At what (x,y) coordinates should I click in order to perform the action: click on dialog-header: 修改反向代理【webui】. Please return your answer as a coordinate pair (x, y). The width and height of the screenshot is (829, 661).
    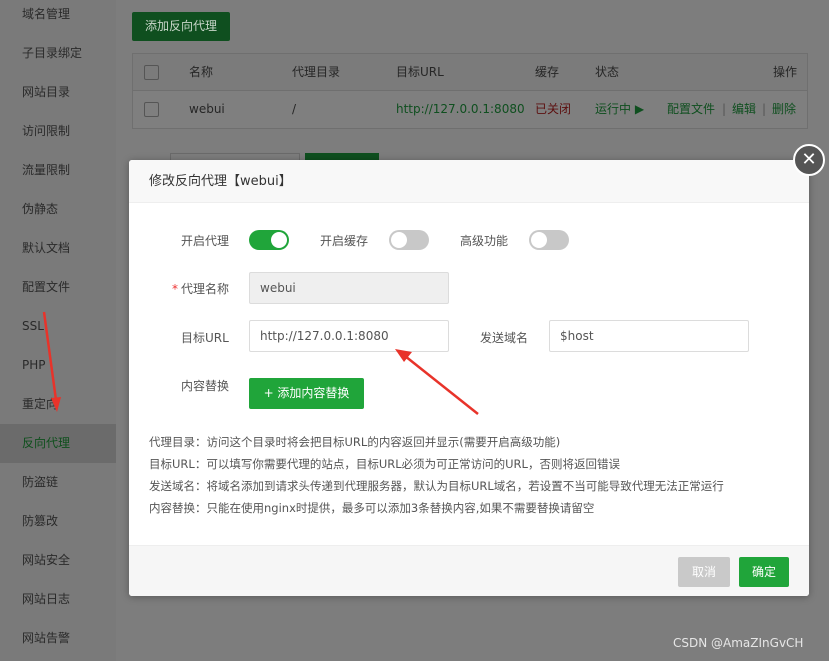
    Looking at the image, I should click on (469, 181).